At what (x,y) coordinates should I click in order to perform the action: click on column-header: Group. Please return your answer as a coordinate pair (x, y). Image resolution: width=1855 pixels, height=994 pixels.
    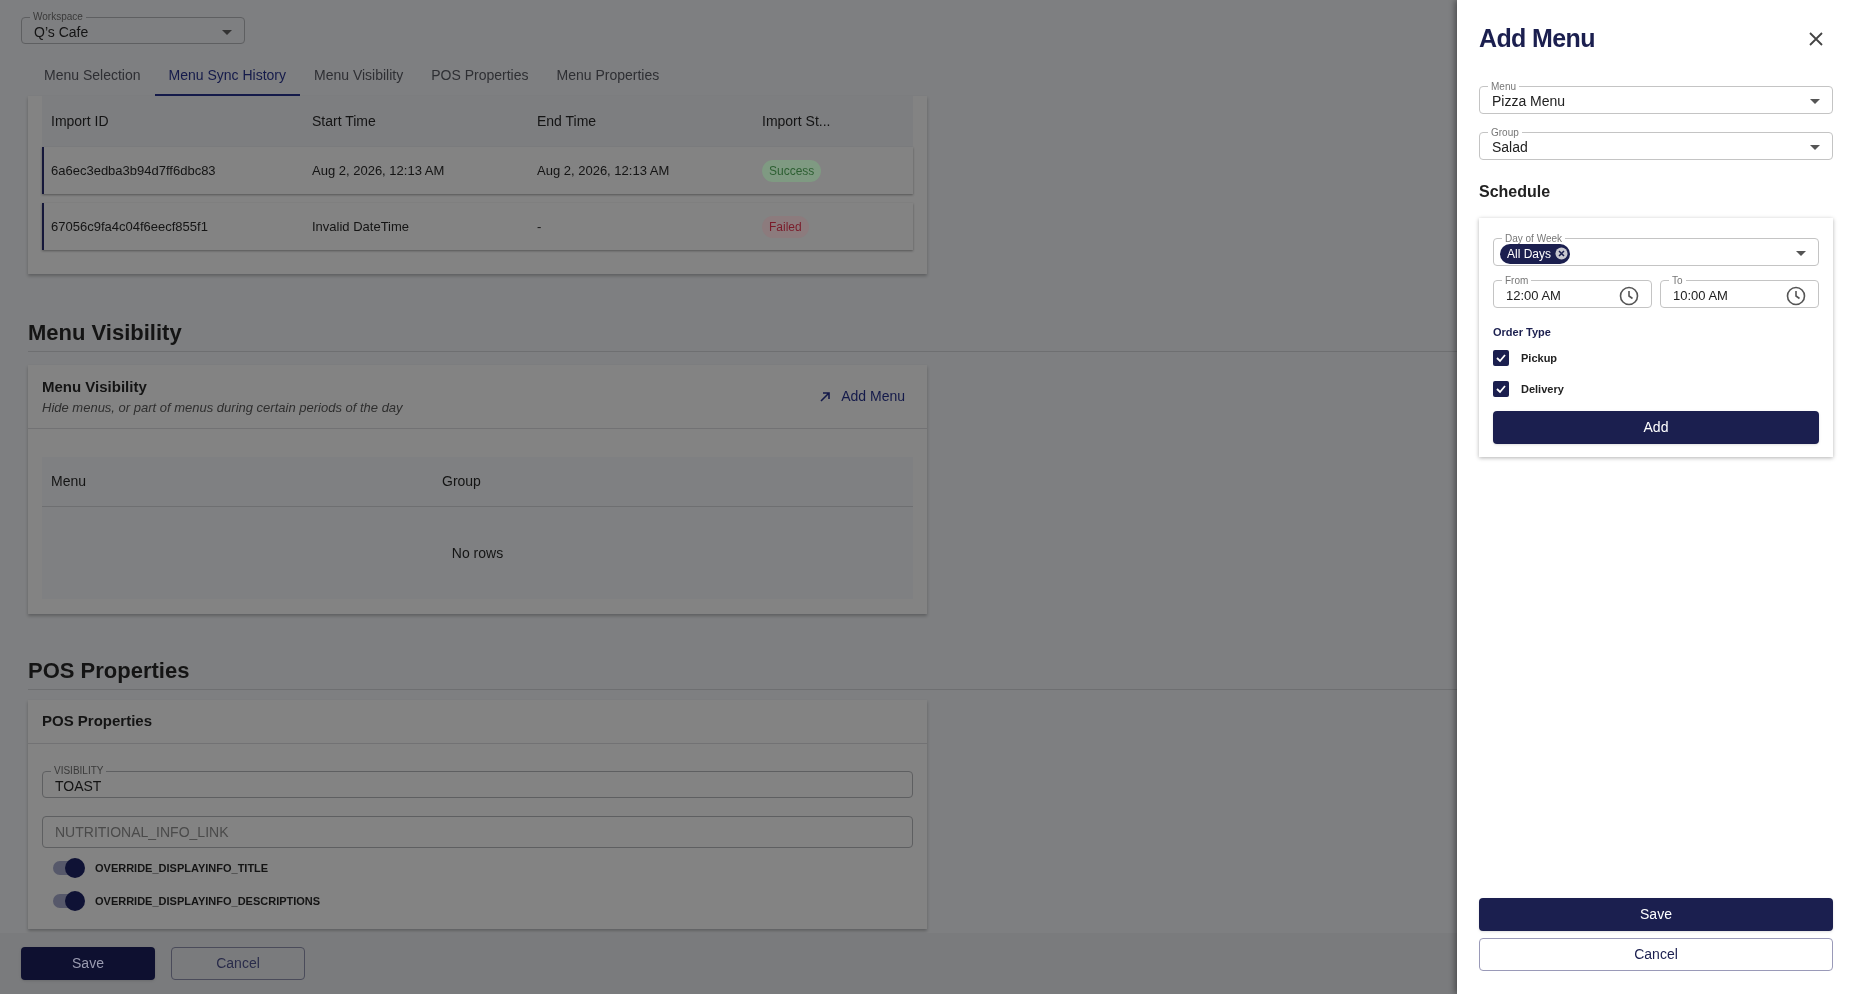
    Looking at the image, I should click on (461, 481).